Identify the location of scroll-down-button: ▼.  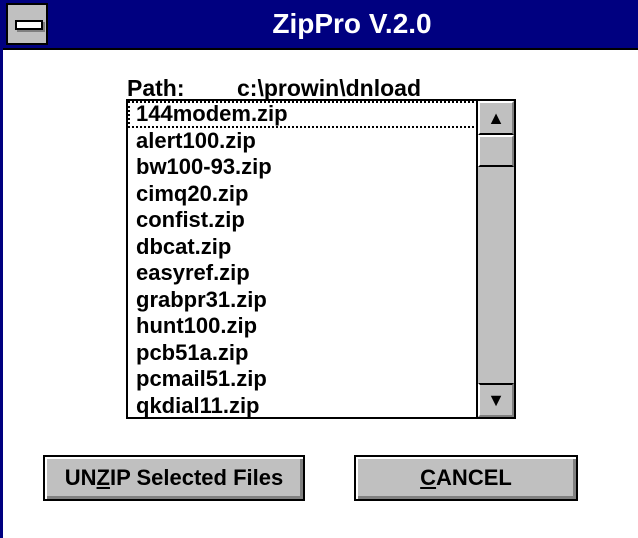
(496, 400).